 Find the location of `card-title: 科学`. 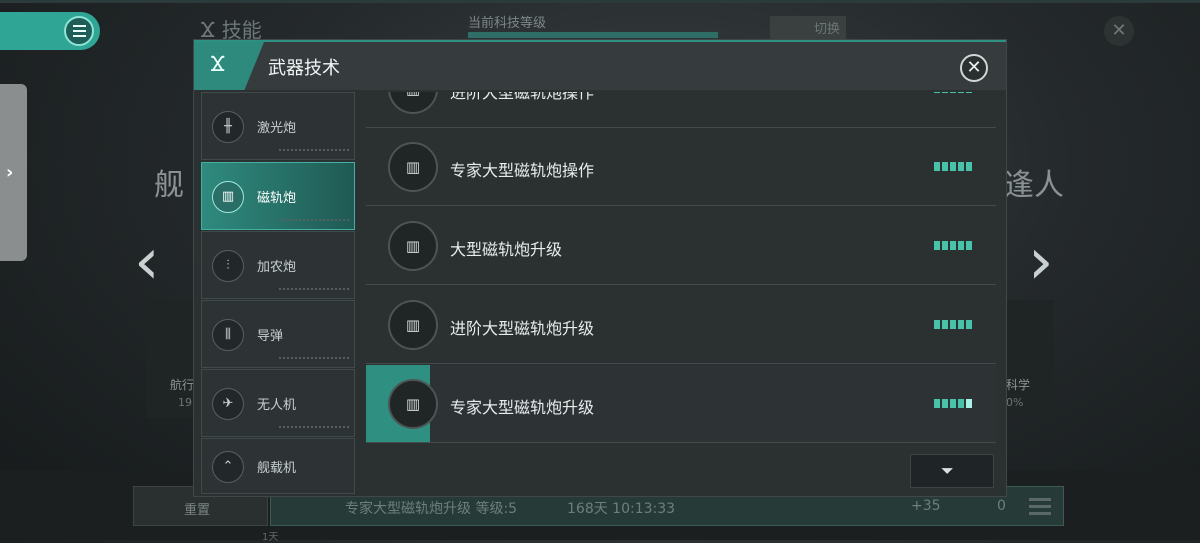

card-title: 科学 is located at coordinates (1018, 385).